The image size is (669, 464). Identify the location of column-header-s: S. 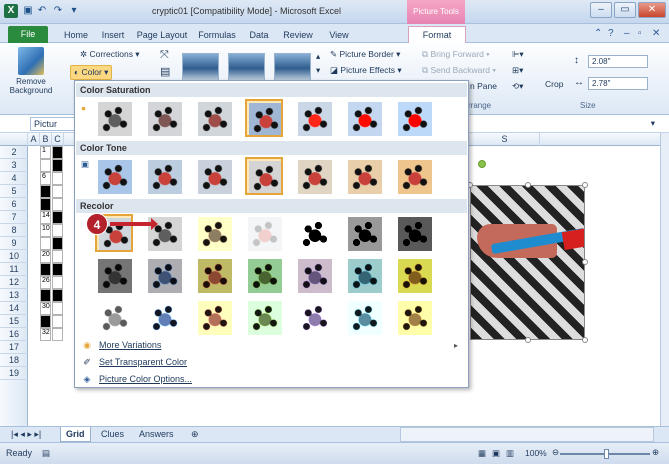
(505, 139).